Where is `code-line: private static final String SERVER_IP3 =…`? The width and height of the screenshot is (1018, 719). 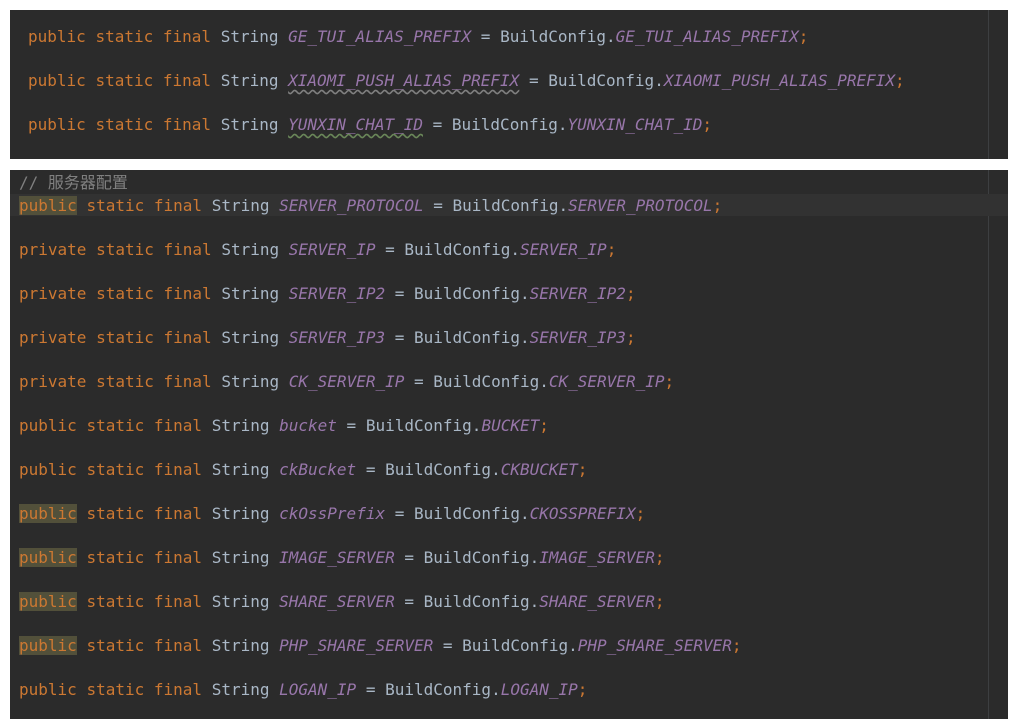
code-line: private static final String SERVER_IP3 =… is located at coordinates (327, 338).